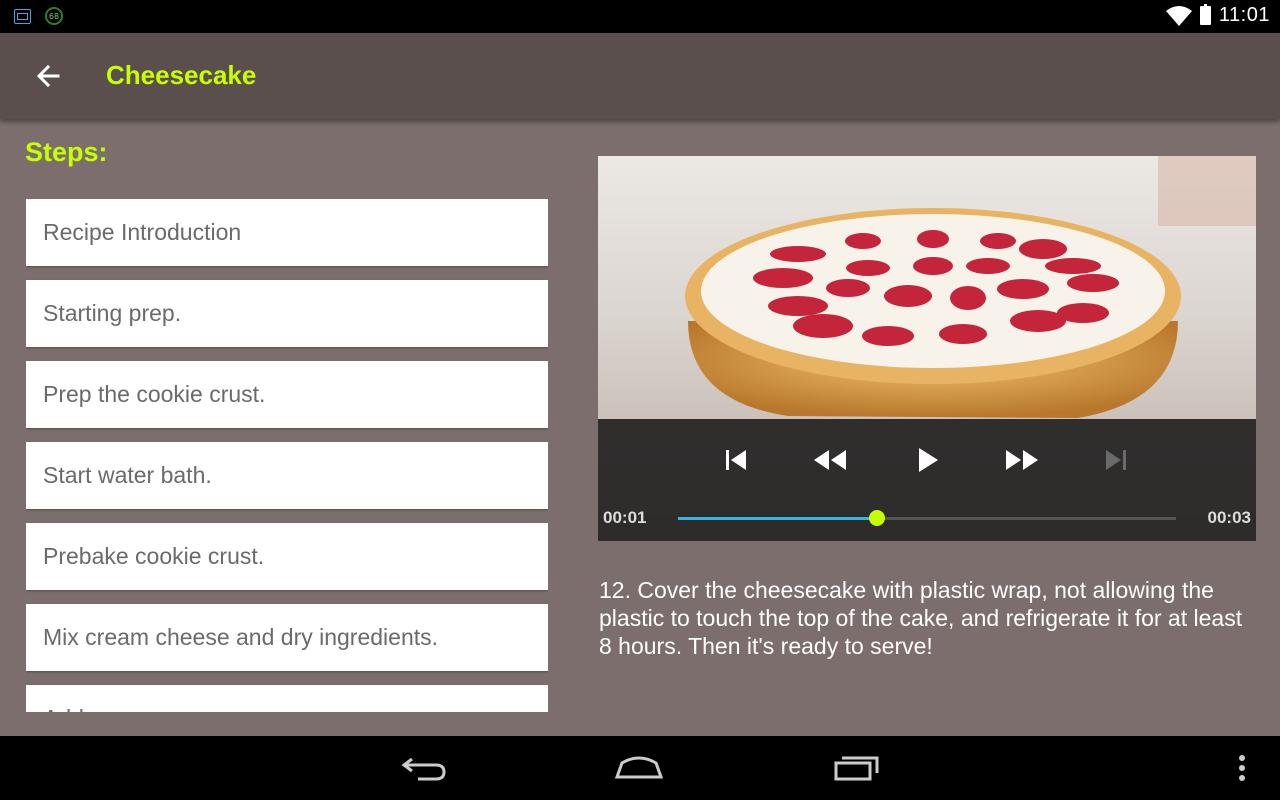 This screenshot has height=800, width=1280. I want to click on notification-icons: 68, so click(38, 16).